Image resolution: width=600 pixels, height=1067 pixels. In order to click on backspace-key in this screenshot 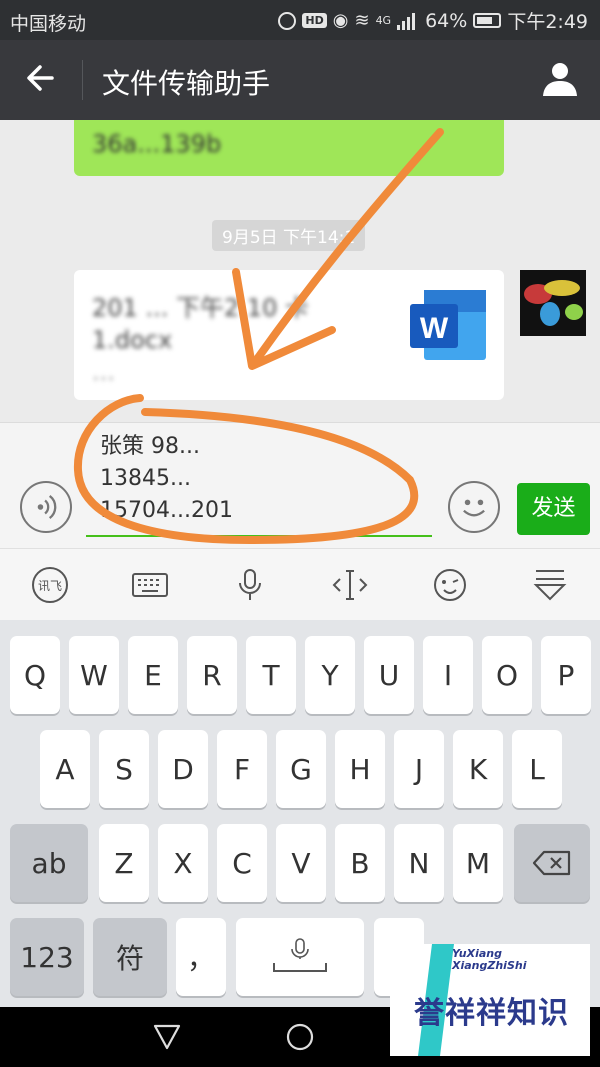, I will do `click(552, 863)`.